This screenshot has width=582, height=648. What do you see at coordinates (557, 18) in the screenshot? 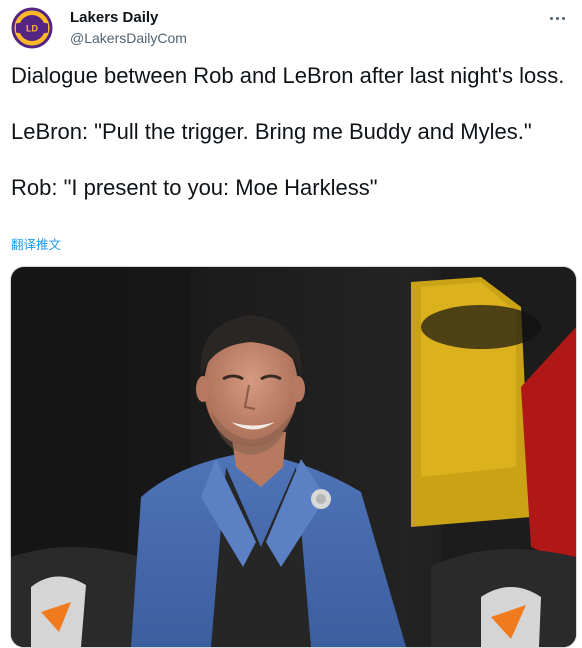
I see `more-options-icon` at bounding box center [557, 18].